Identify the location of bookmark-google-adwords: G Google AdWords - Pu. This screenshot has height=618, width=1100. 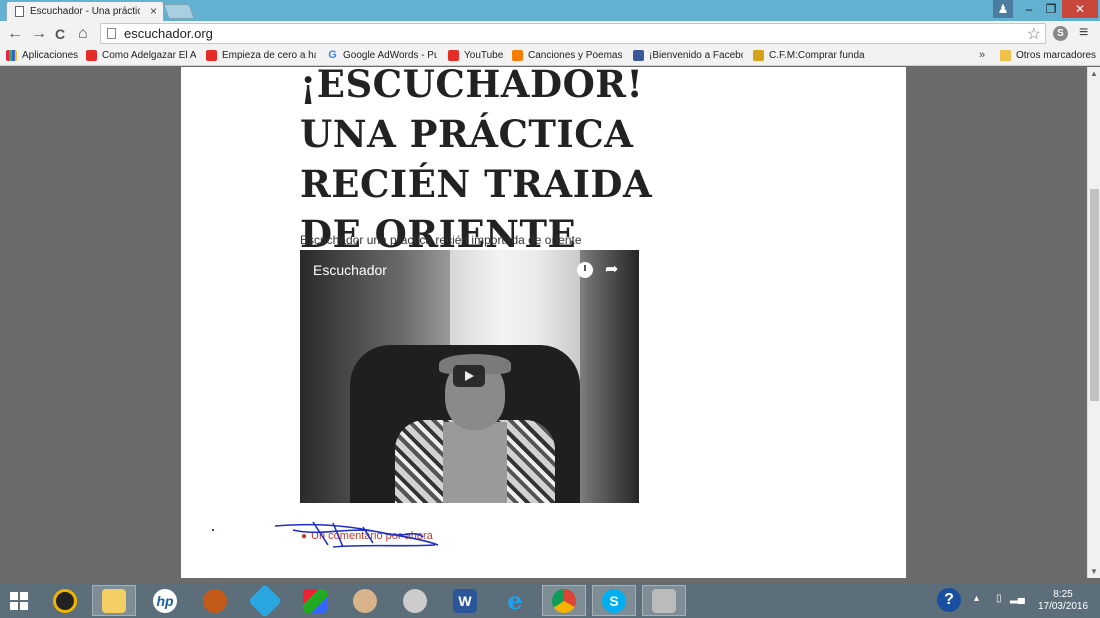
(382, 55).